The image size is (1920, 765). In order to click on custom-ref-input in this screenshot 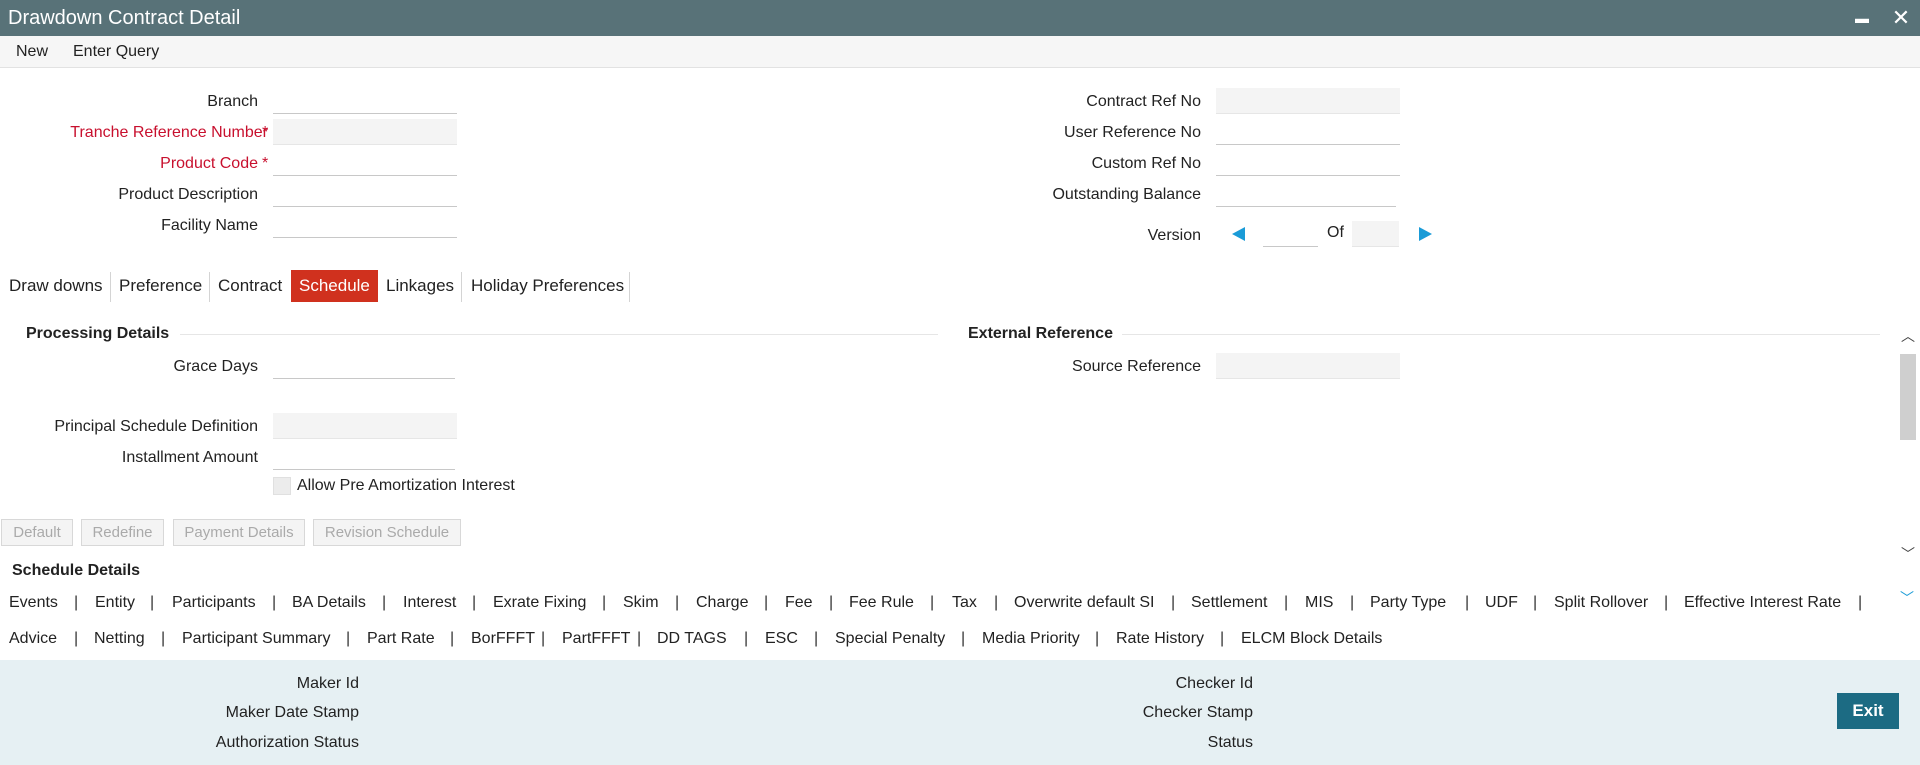, I will do `click(1308, 162)`.